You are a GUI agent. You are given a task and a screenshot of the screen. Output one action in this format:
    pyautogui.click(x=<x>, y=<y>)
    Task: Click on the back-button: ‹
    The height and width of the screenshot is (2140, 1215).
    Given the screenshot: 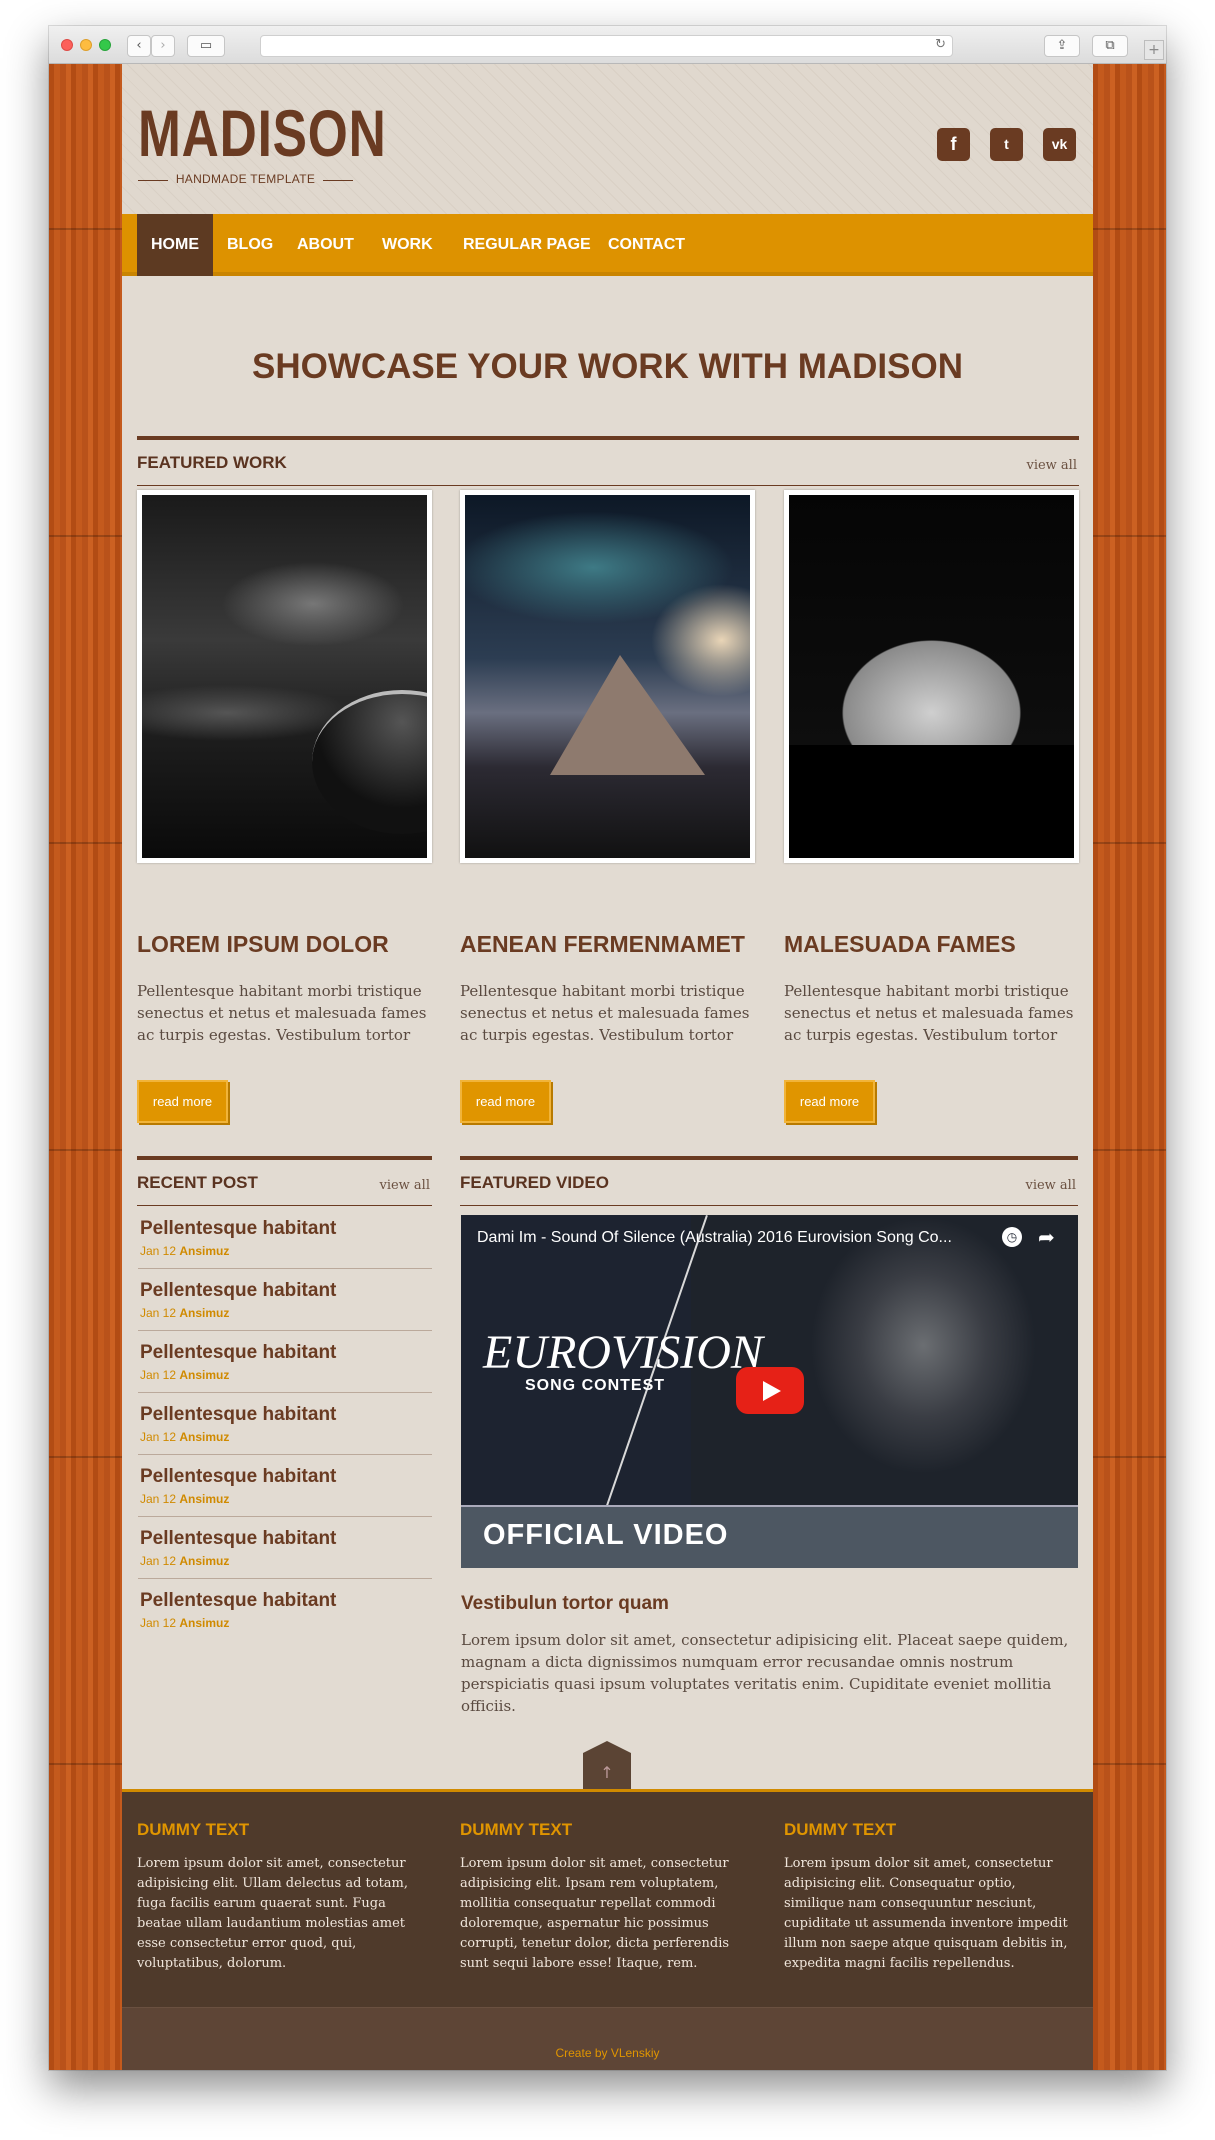 What is the action you would take?
    pyautogui.click(x=139, y=46)
    